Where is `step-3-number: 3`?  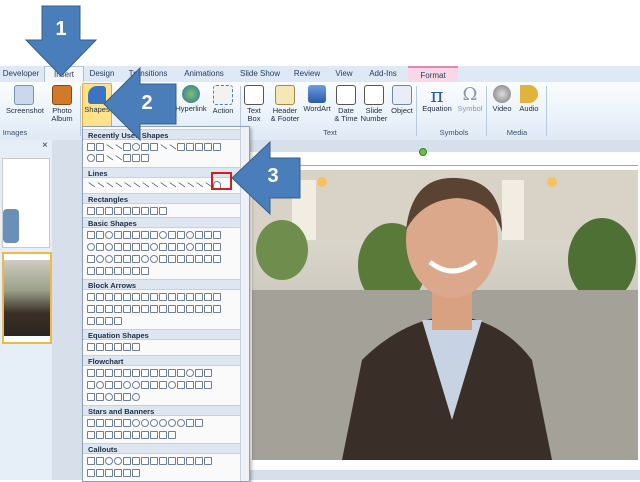
step-3-number: 3 is located at coordinates (273, 176).